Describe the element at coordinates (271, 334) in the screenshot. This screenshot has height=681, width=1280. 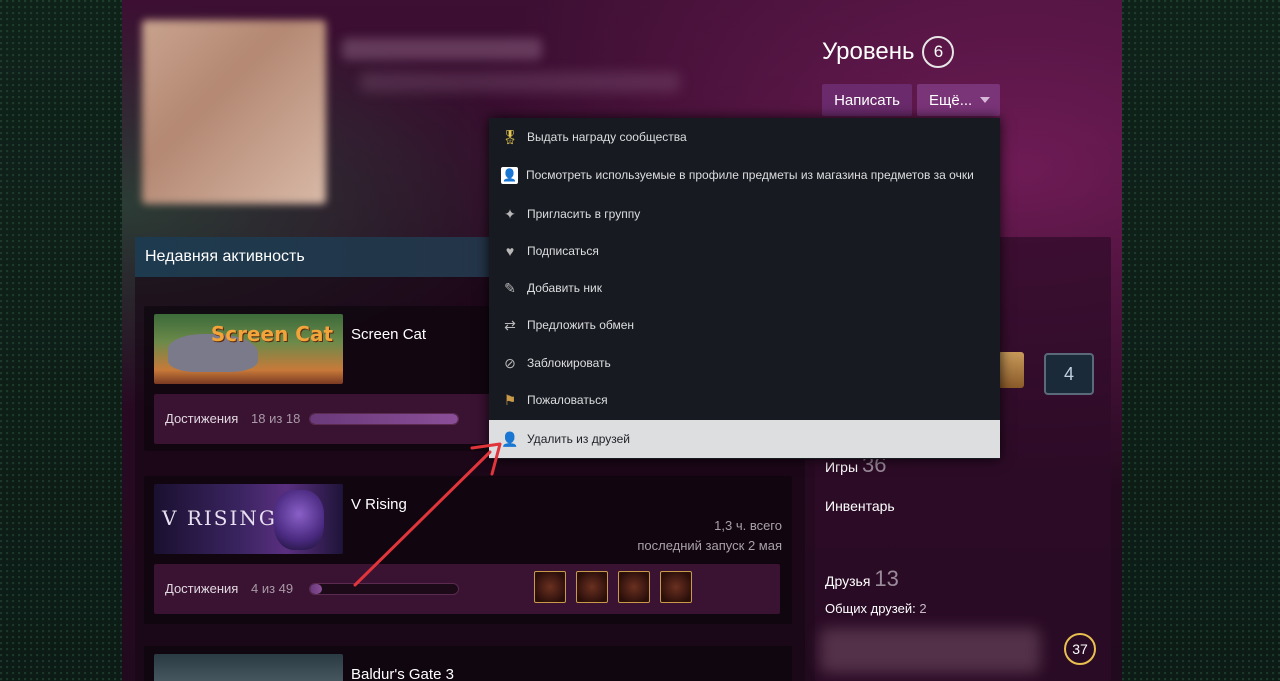
I see `capsule-title: Screen Cat` at that location.